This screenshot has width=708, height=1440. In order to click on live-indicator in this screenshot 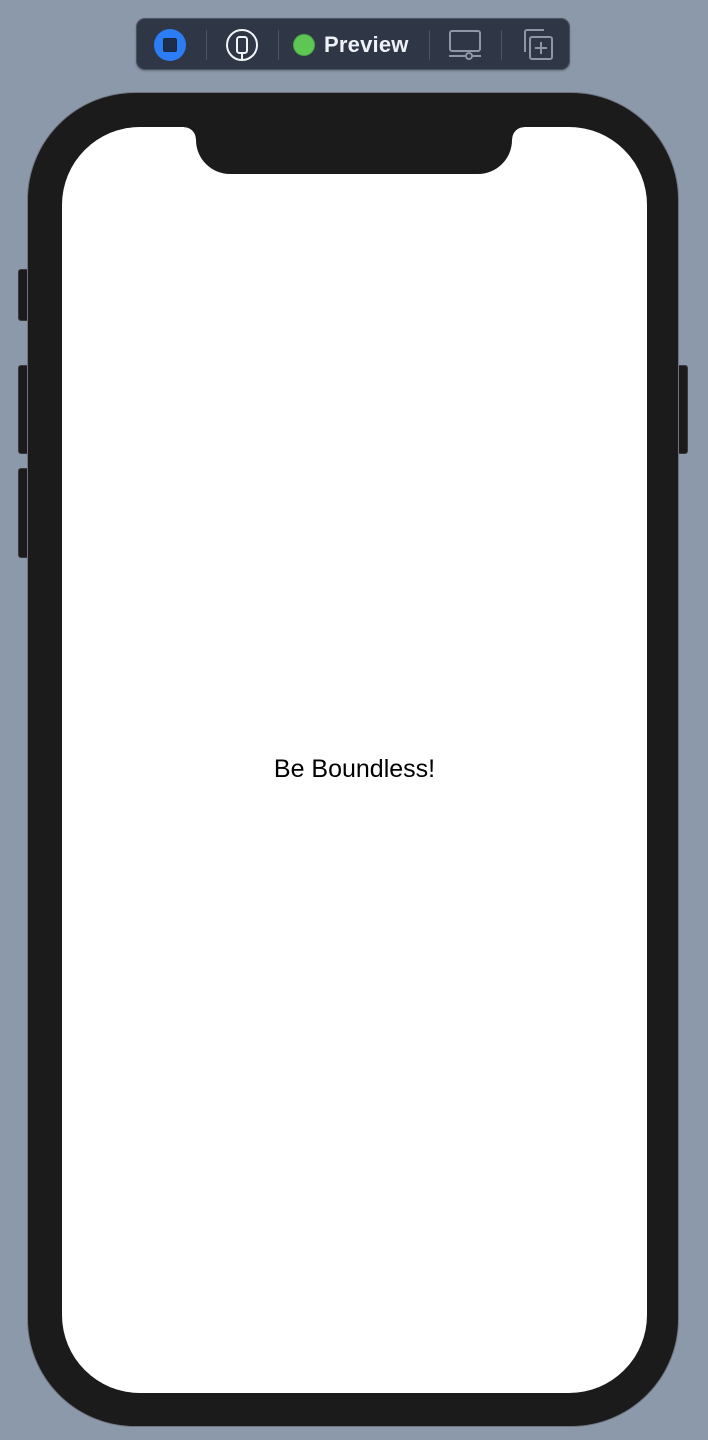, I will do `click(170, 45)`.